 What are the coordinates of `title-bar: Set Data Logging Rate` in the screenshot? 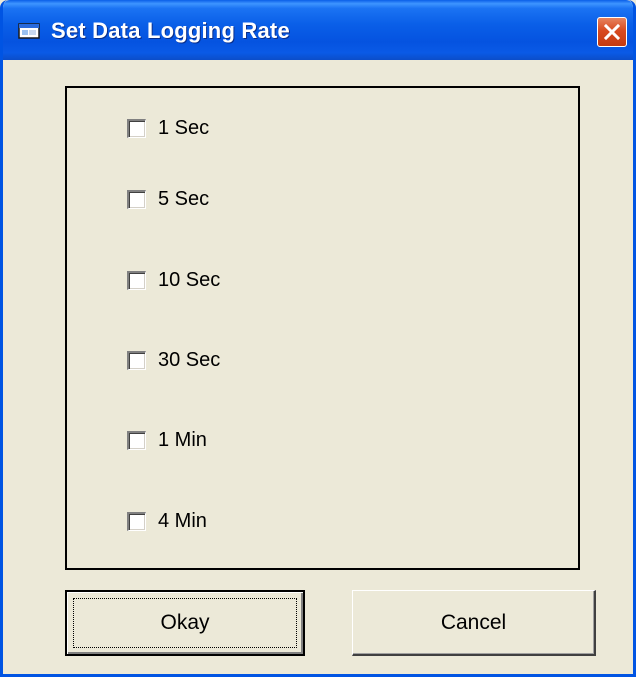 It's located at (318, 30).